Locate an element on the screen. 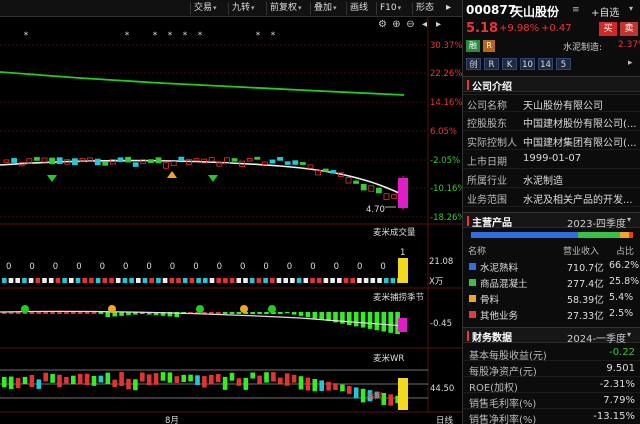  buy-button: 买 is located at coordinates (608, 29).